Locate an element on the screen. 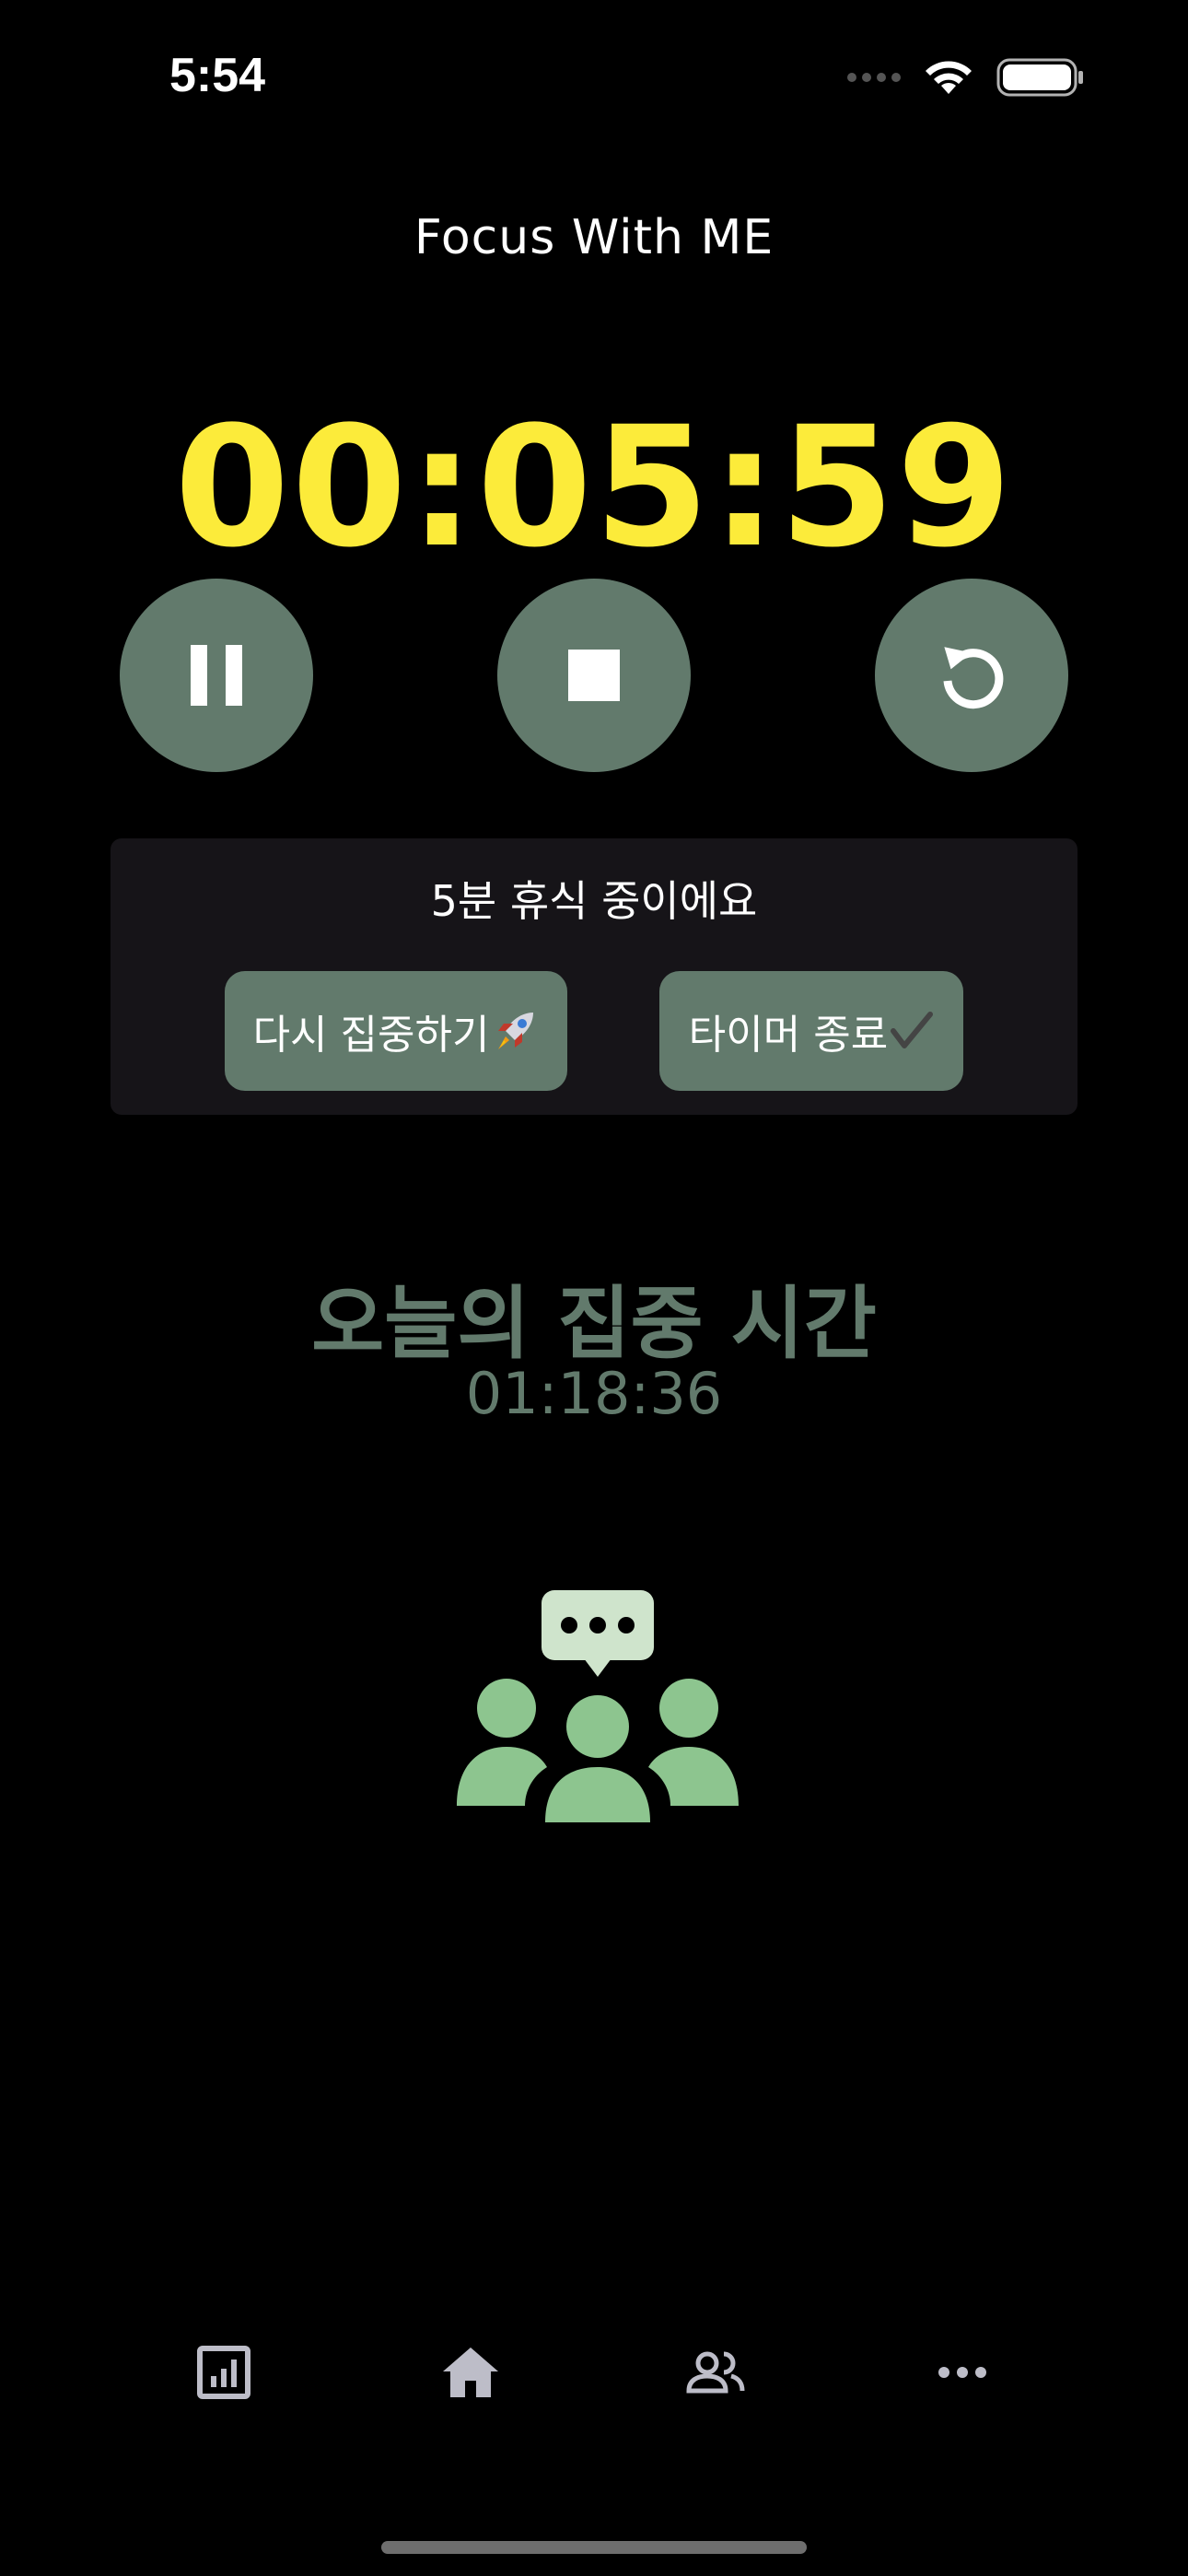  home-indicator is located at coordinates (594, 2547).